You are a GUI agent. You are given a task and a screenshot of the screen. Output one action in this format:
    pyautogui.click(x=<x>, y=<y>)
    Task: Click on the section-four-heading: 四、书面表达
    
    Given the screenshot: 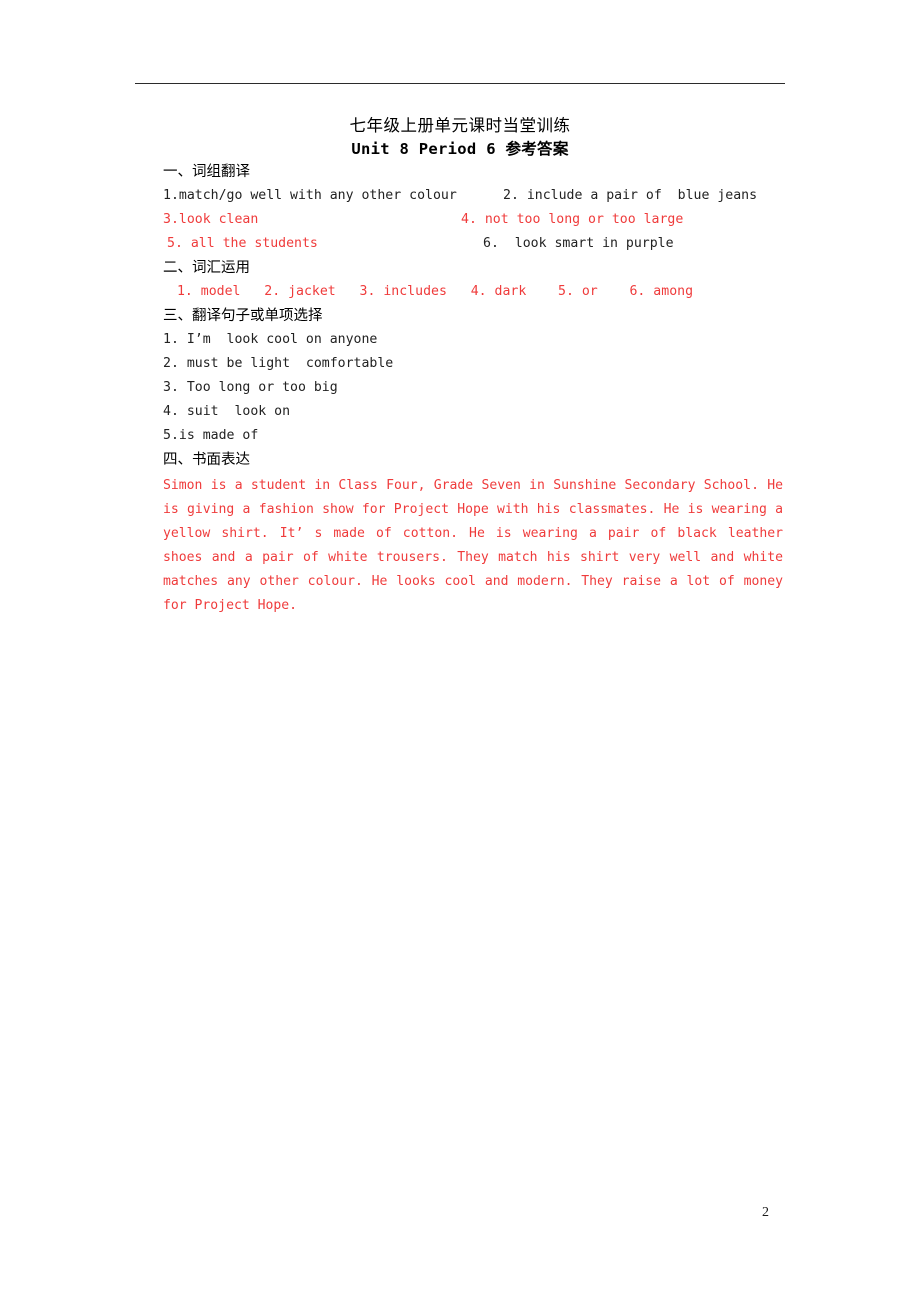 What is the action you would take?
    pyautogui.click(x=206, y=460)
    